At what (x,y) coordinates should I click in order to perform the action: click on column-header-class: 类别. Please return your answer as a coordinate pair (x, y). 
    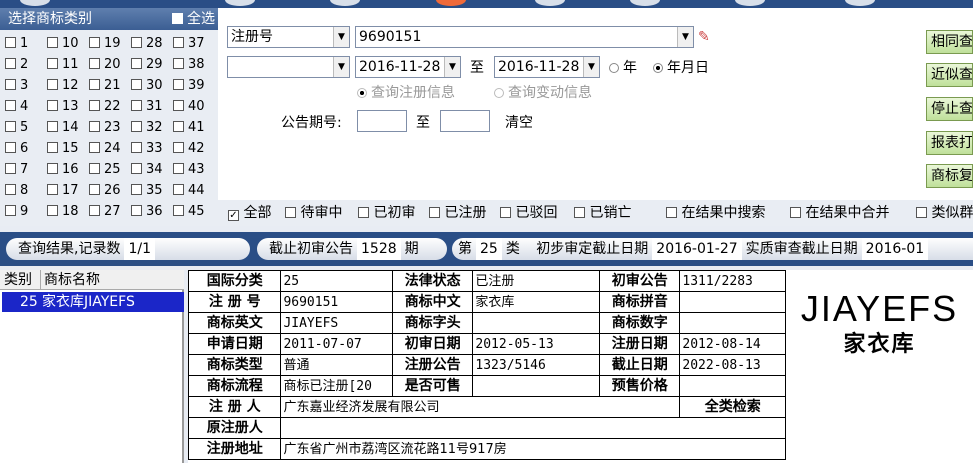
    Looking at the image, I should click on (18, 280).